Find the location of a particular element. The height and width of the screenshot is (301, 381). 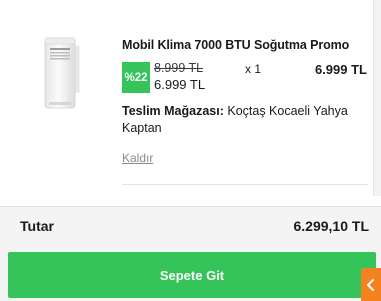

total-value: 6.299,10 TL is located at coordinates (331, 226).